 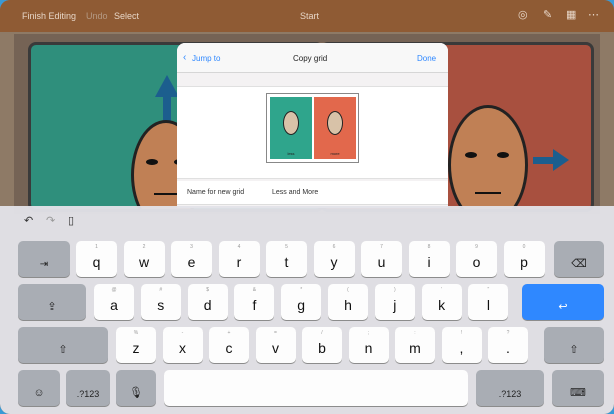 What do you see at coordinates (161, 305) in the screenshot?
I see `key-label: s` at bounding box center [161, 305].